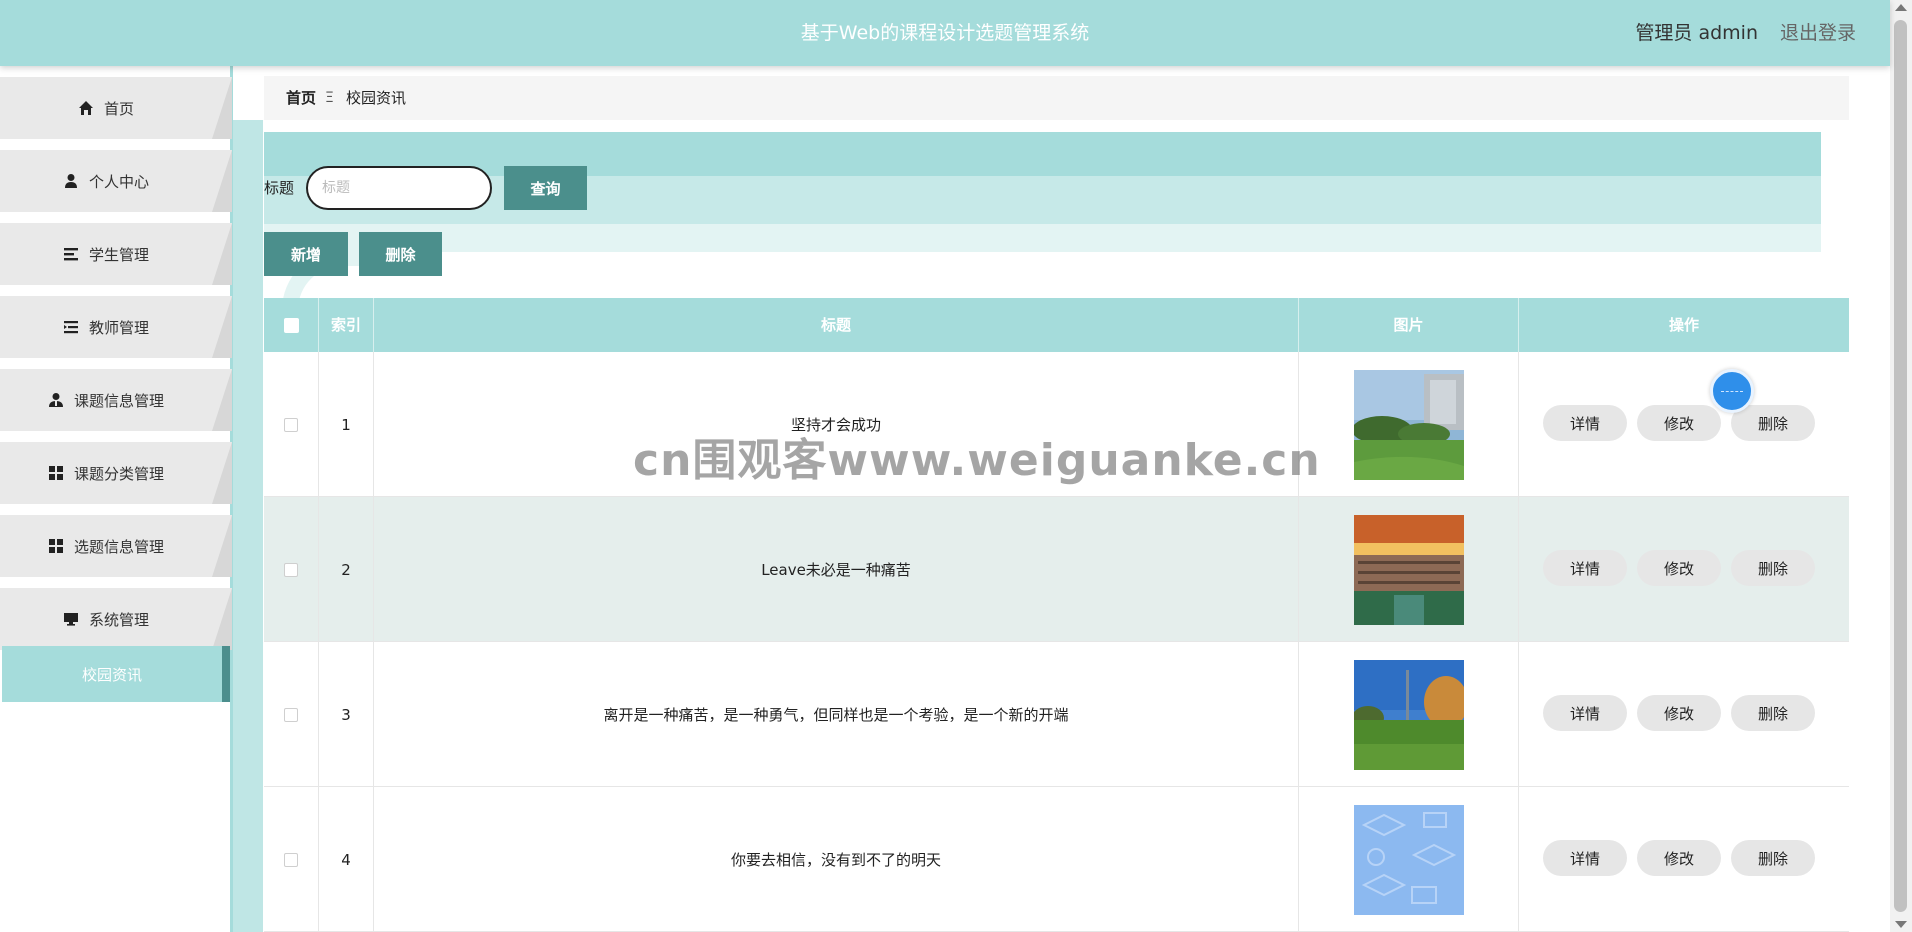 This screenshot has width=1912, height=932. Describe the element at coordinates (400, 254) in the screenshot. I see `delete-button: 删除` at that location.